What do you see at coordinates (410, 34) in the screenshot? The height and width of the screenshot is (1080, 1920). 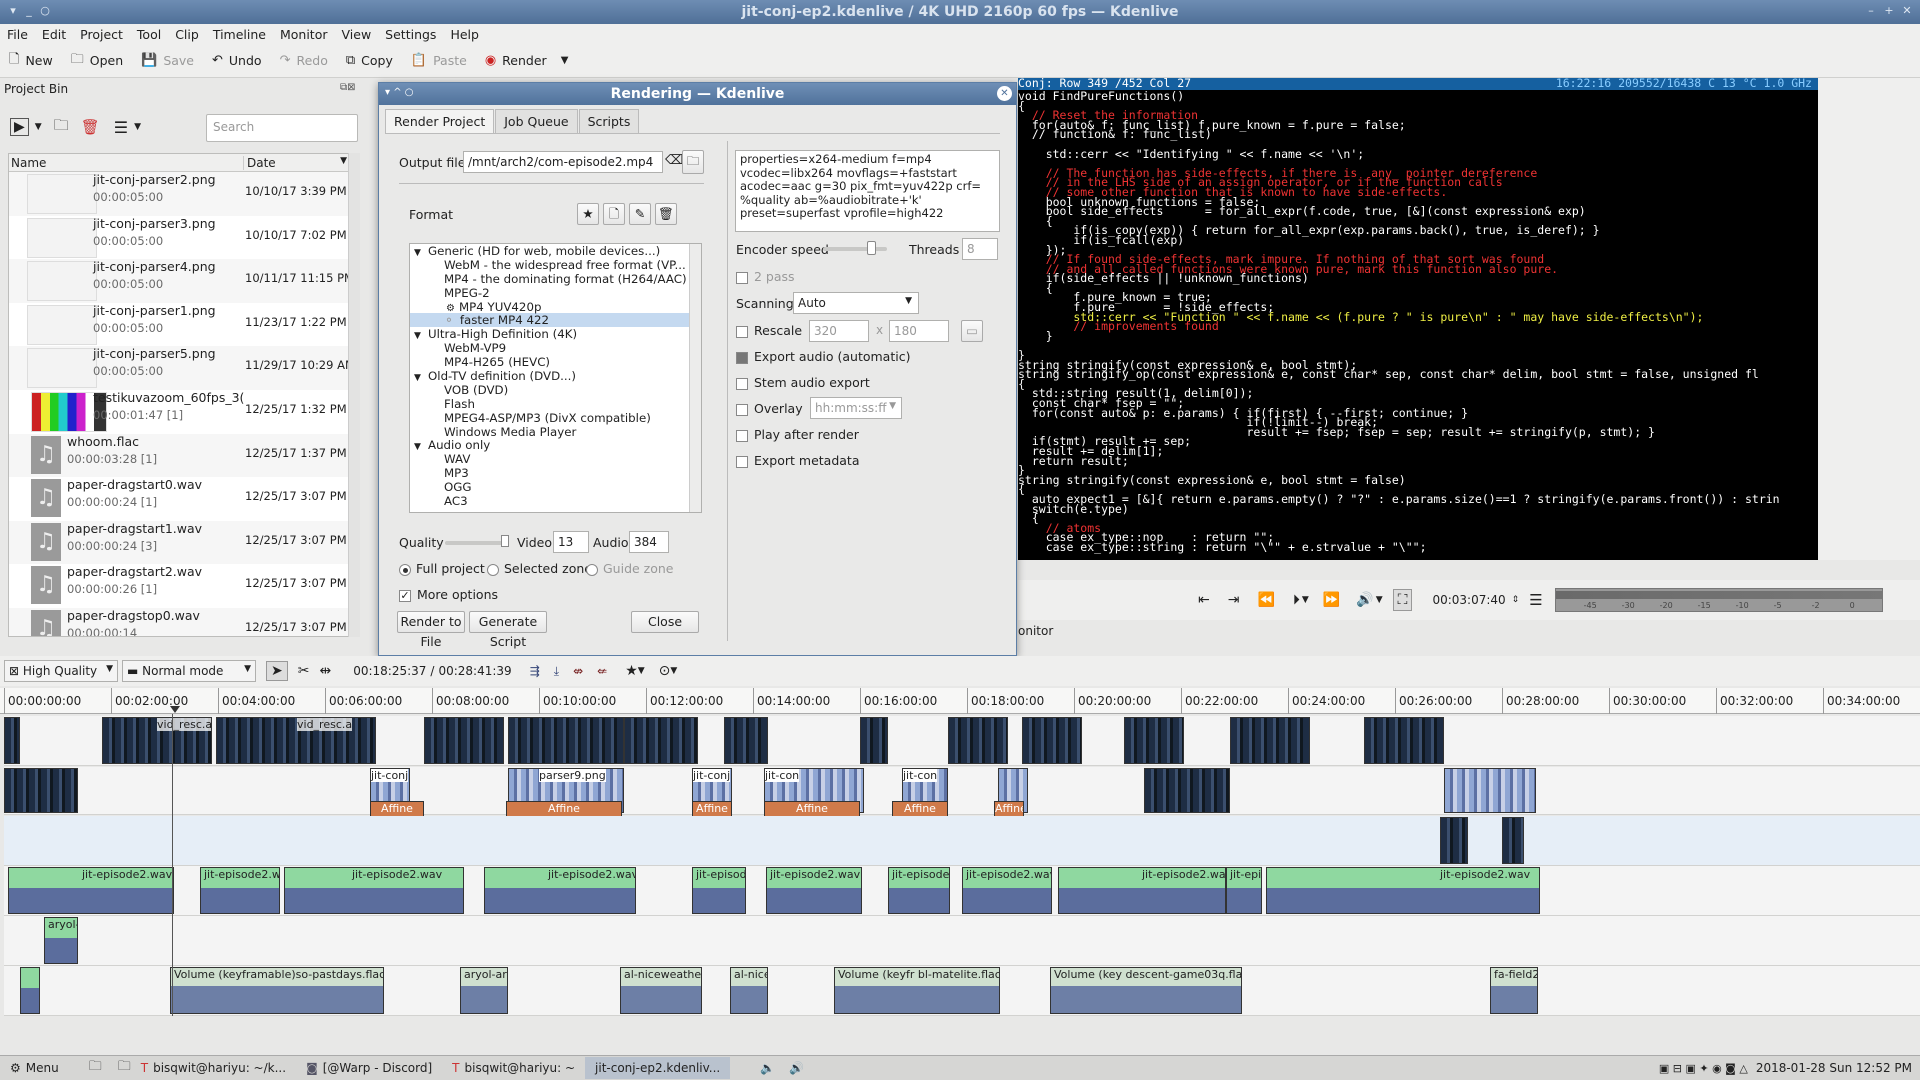 I see `menu-settings: Settings` at bounding box center [410, 34].